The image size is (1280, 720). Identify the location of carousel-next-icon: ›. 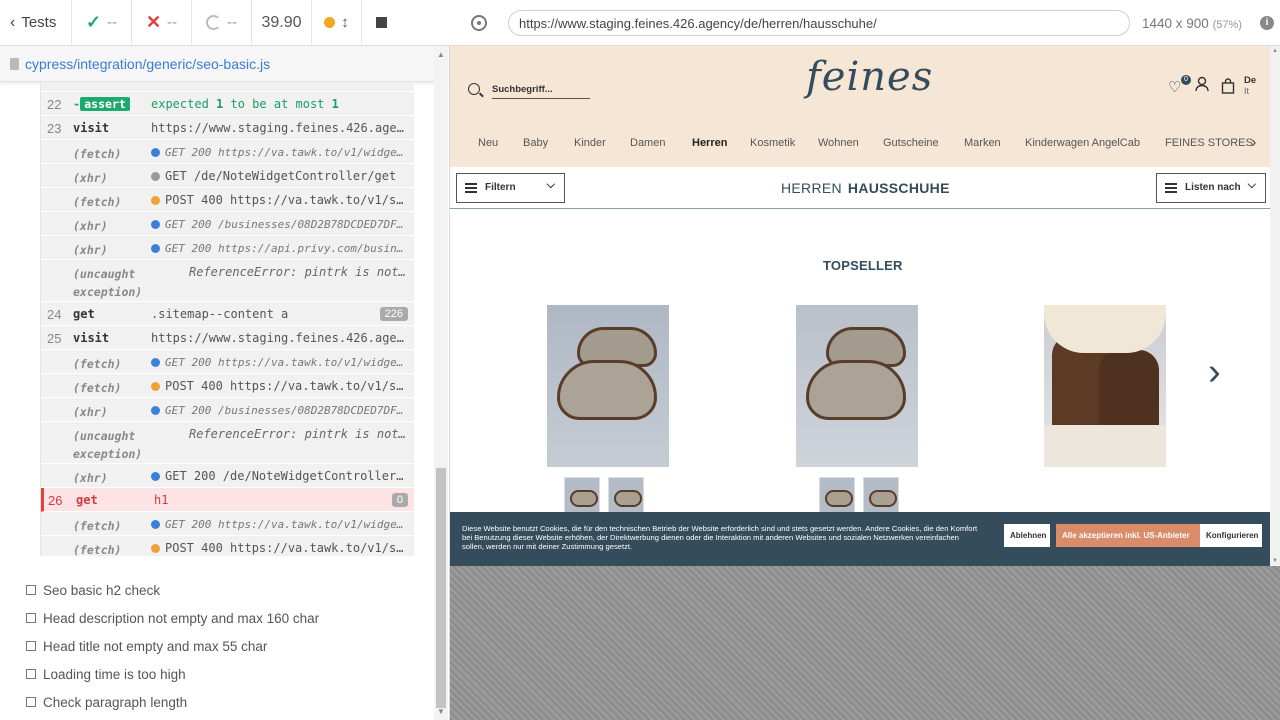
(1214, 372).